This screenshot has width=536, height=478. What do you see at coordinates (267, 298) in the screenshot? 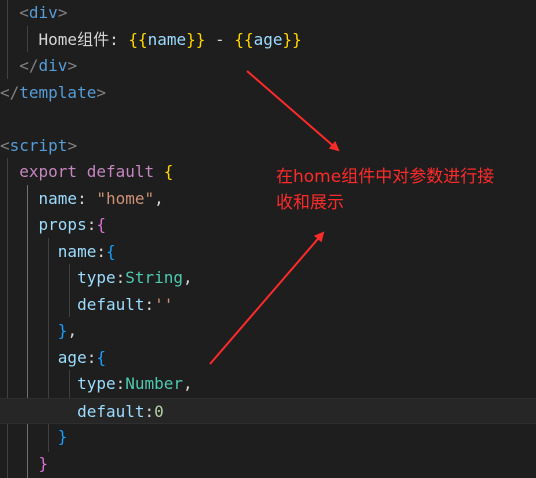
I see `arrow-to-props` at bounding box center [267, 298].